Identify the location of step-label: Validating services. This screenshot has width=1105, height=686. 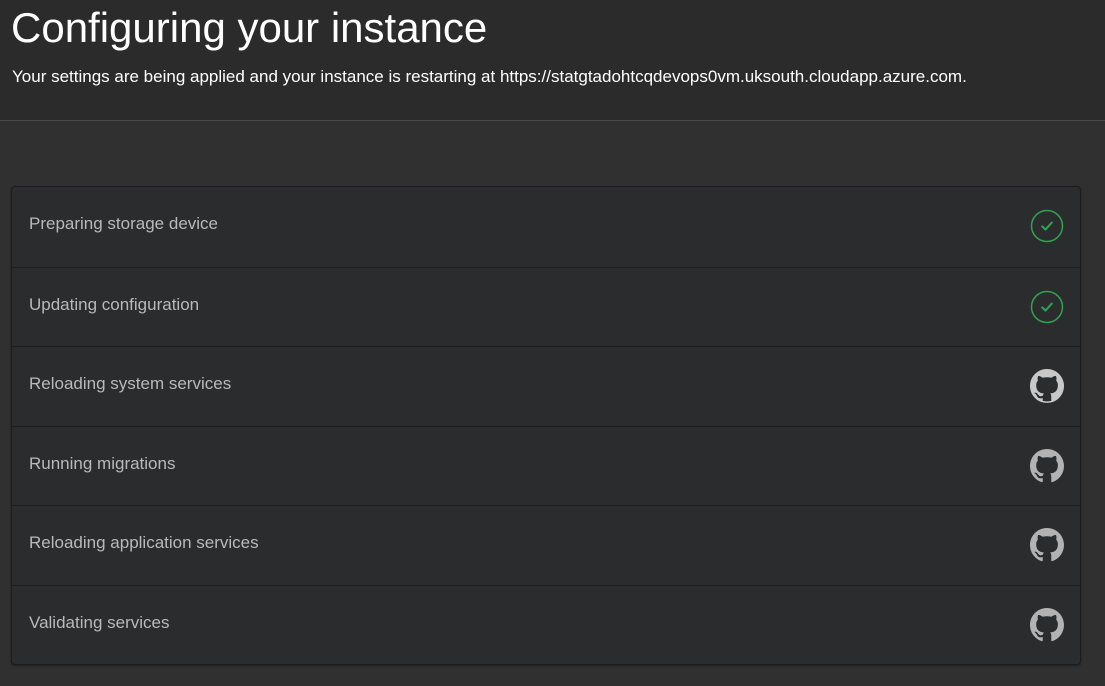
(99, 622).